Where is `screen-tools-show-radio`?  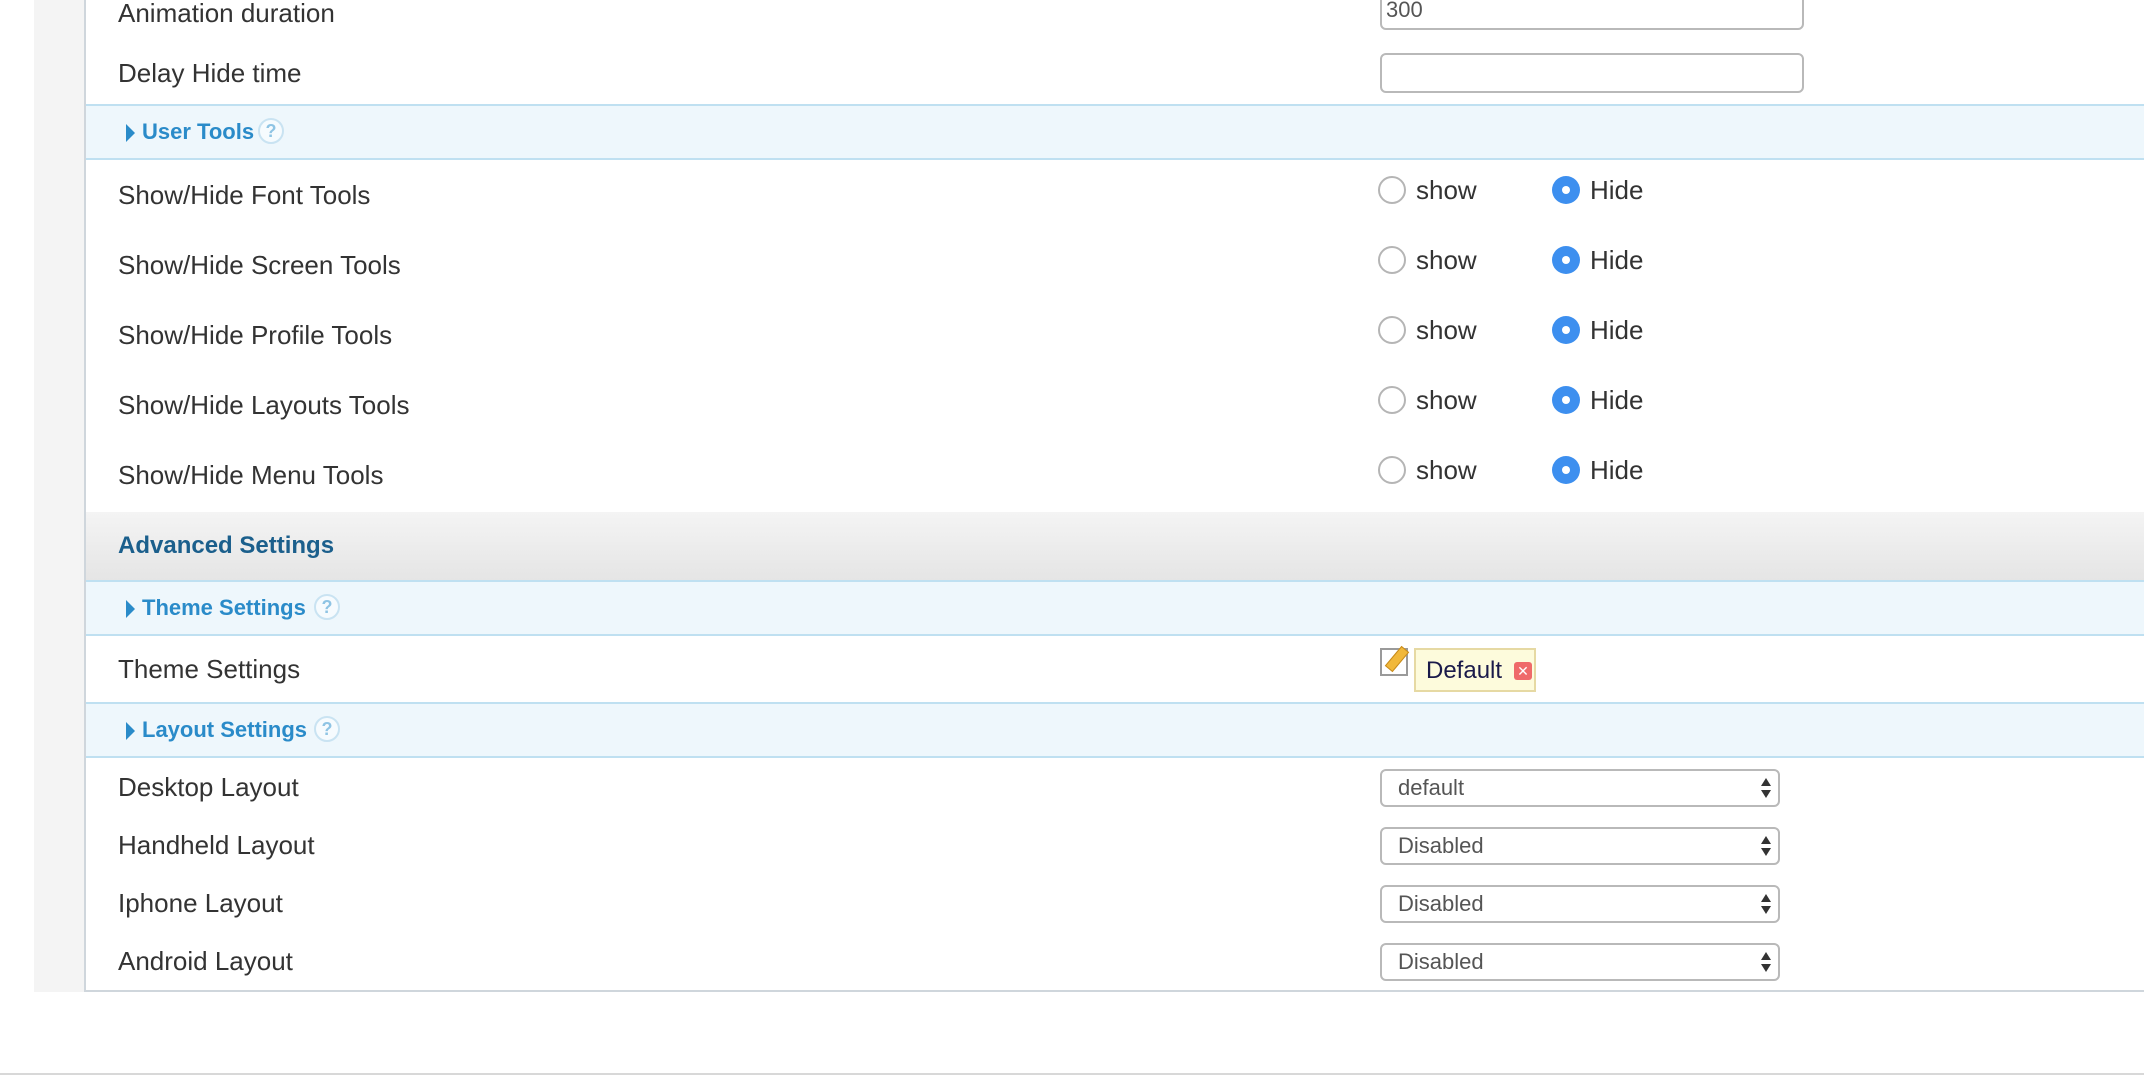
screen-tools-show-radio is located at coordinates (1392, 260).